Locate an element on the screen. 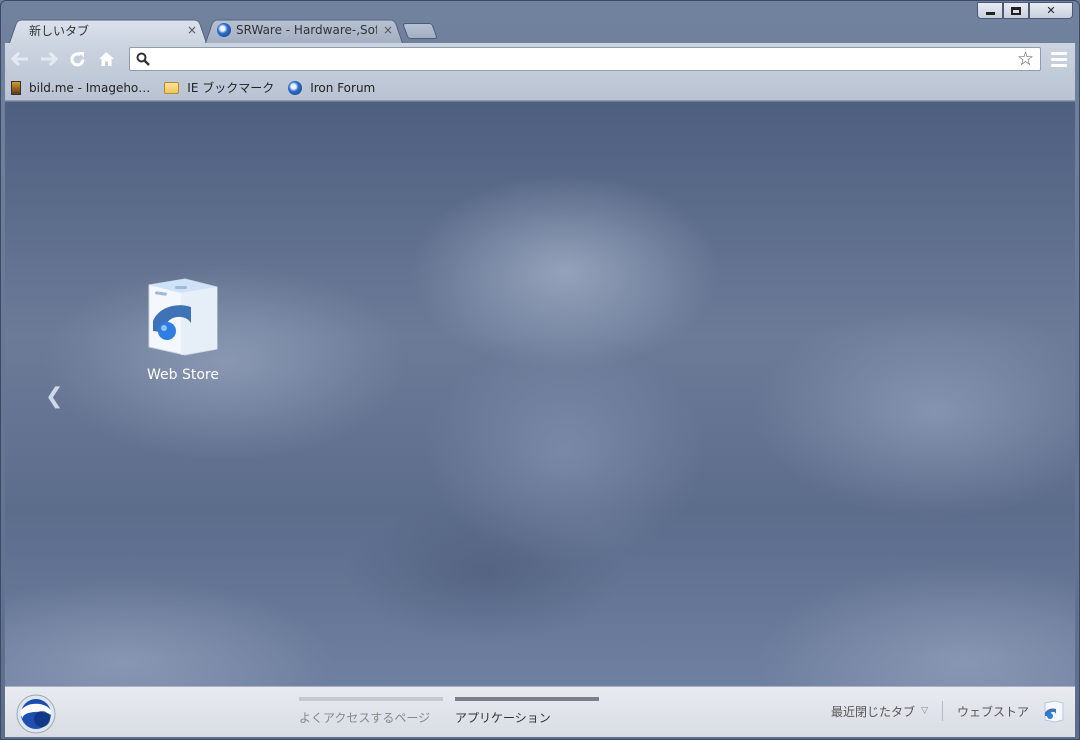 This screenshot has width=1080, height=740. tab-most-visited: よくアクセスするページ is located at coordinates (371, 711).